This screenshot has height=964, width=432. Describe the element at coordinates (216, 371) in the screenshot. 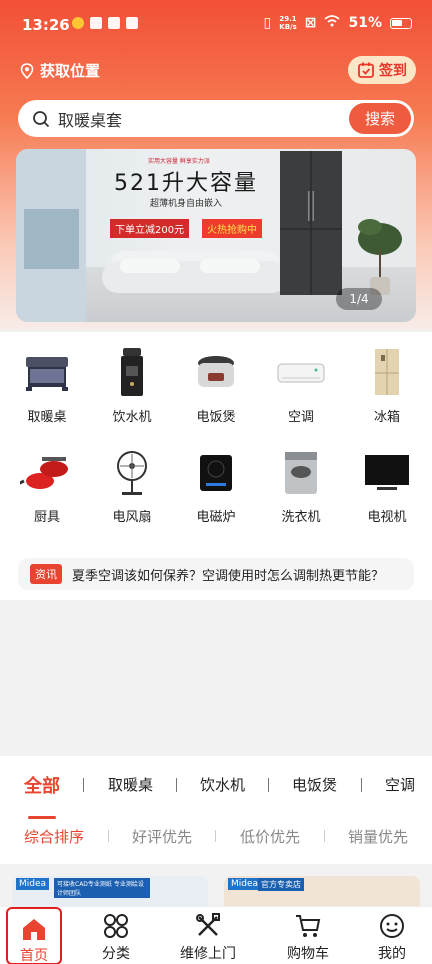

I see `rice-cooker-icon` at that location.